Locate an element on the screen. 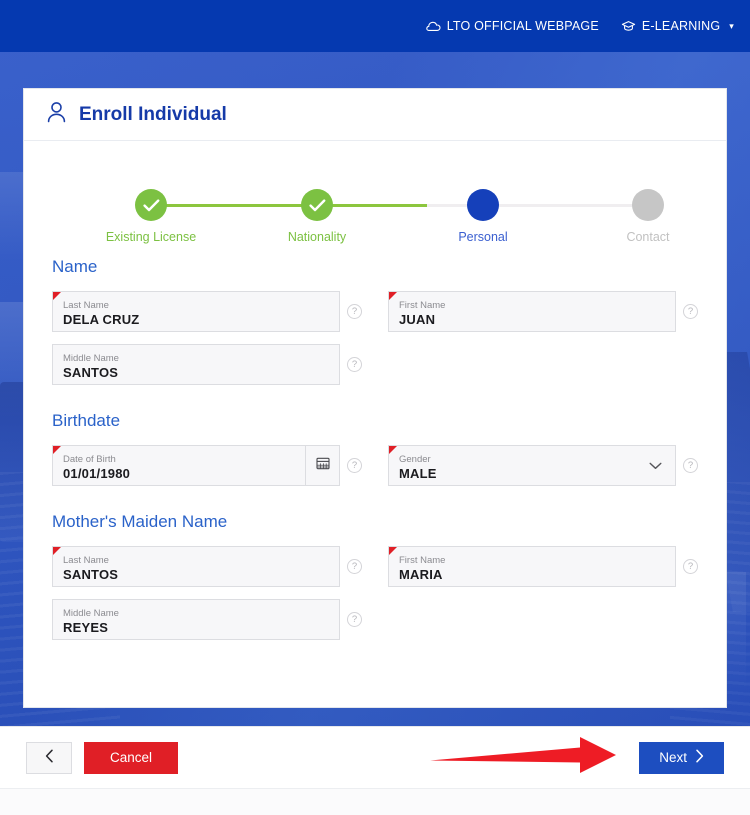 The height and width of the screenshot is (815, 750). form-column: Last Name DELA CRUZ ? is located at coordinates (207, 311).